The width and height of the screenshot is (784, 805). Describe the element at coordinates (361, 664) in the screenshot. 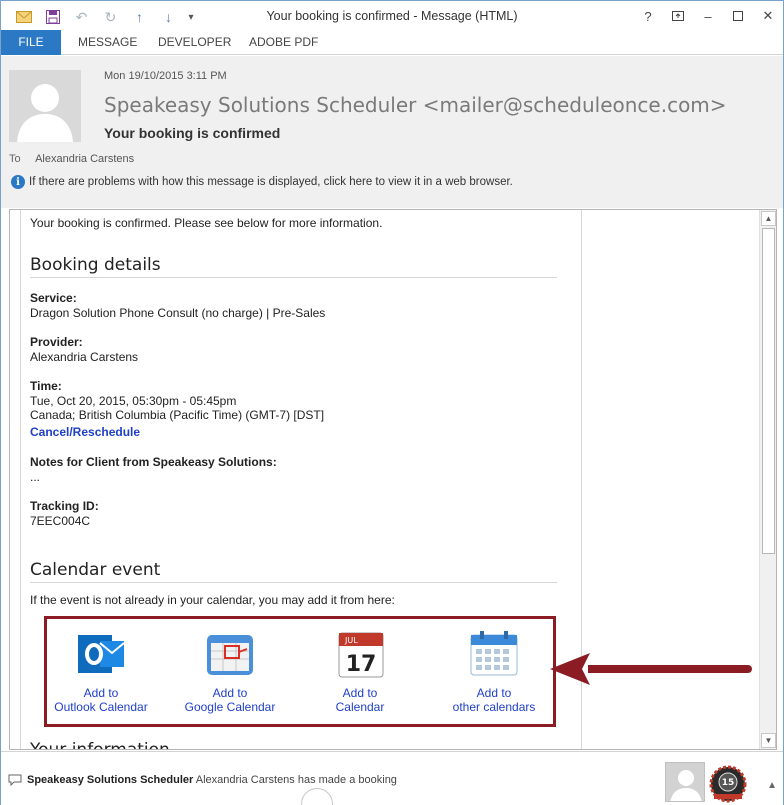

I see `svg-text: 17` at that location.